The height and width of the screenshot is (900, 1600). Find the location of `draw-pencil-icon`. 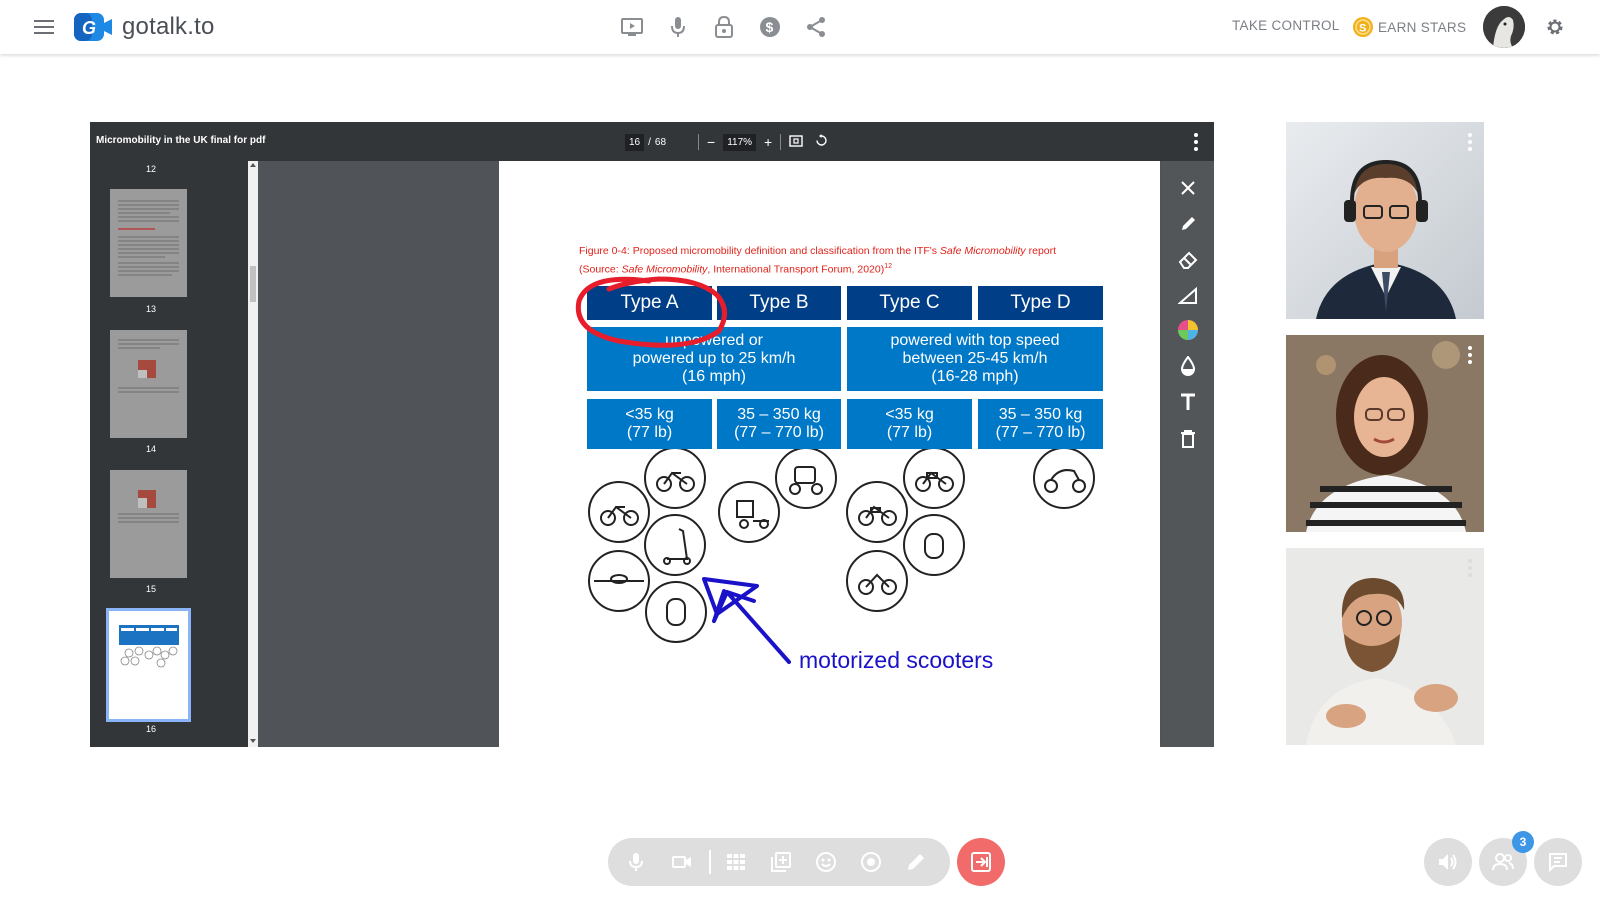

draw-pencil-icon is located at coordinates (916, 862).